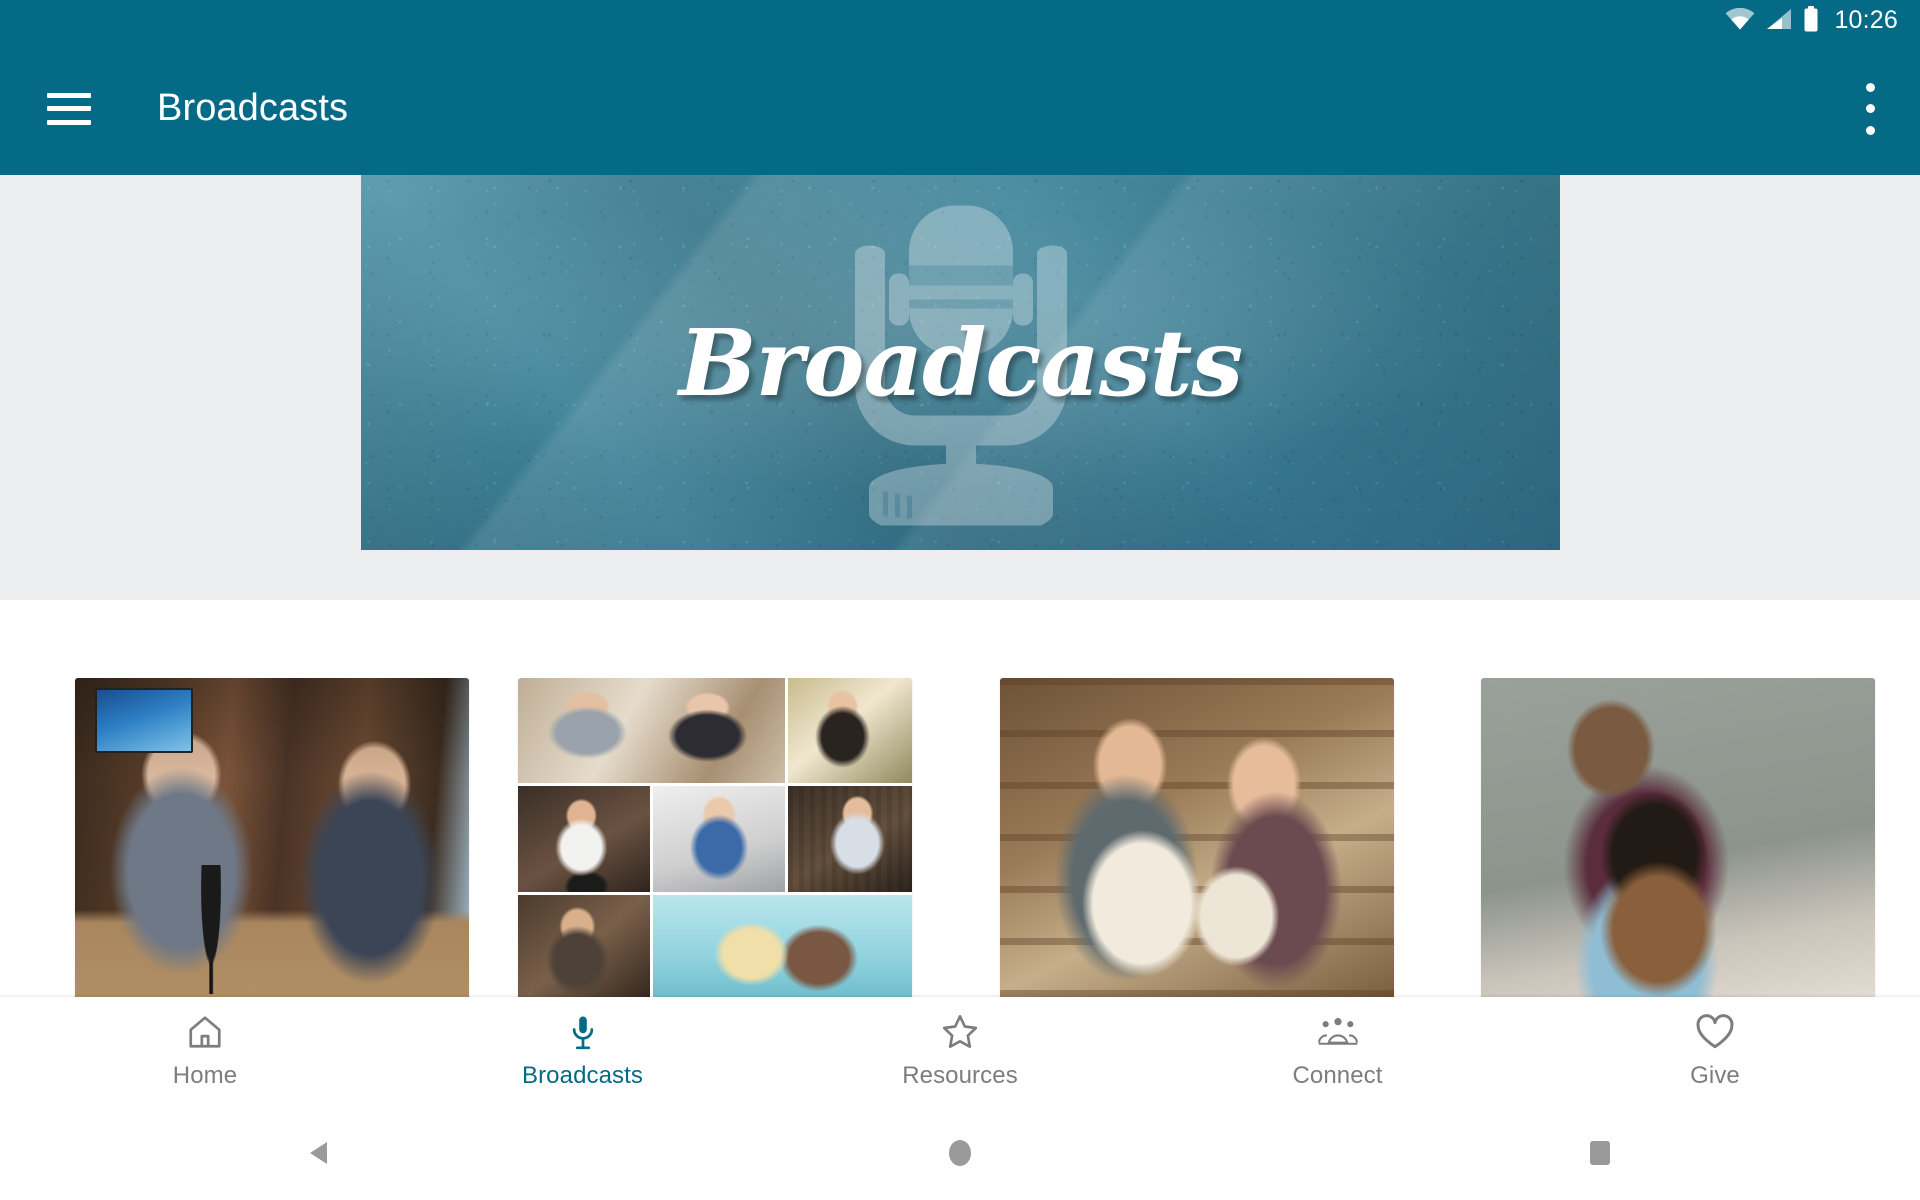  What do you see at coordinates (205, 1032) in the screenshot?
I see `home-icon` at bounding box center [205, 1032].